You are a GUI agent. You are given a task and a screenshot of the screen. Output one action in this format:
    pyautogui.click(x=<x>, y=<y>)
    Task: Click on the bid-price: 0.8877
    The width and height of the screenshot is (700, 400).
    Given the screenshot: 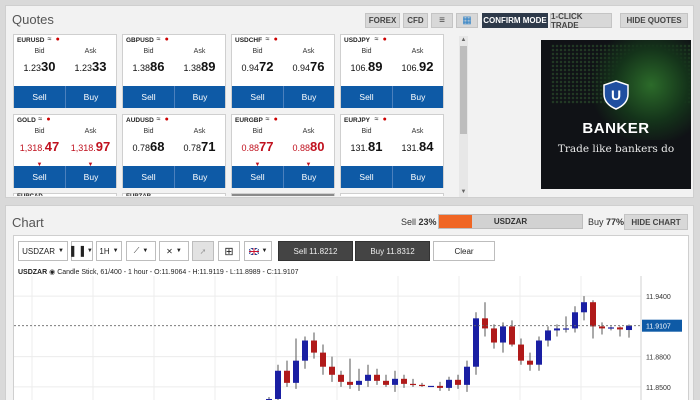 What is the action you would take?
    pyautogui.click(x=257, y=146)
    